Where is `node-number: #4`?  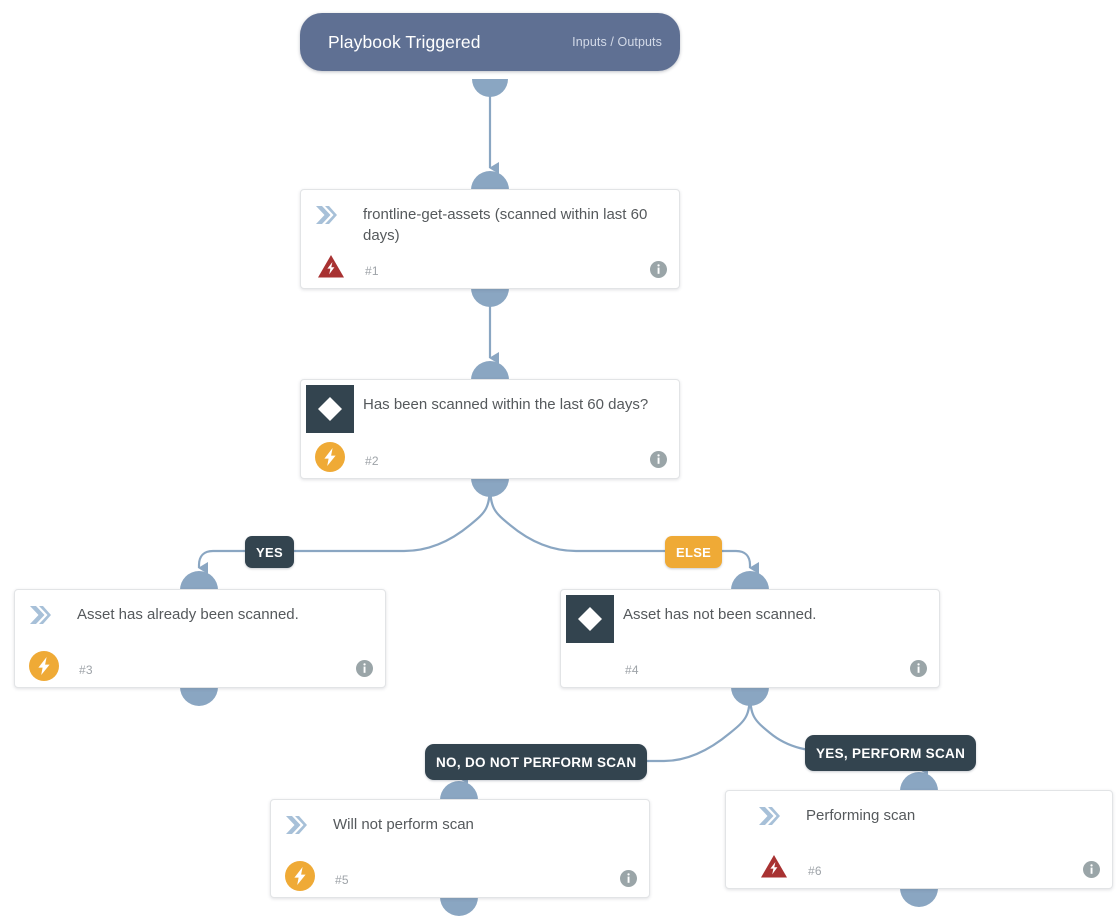 node-number: #4 is located at coordinates (632, 670).